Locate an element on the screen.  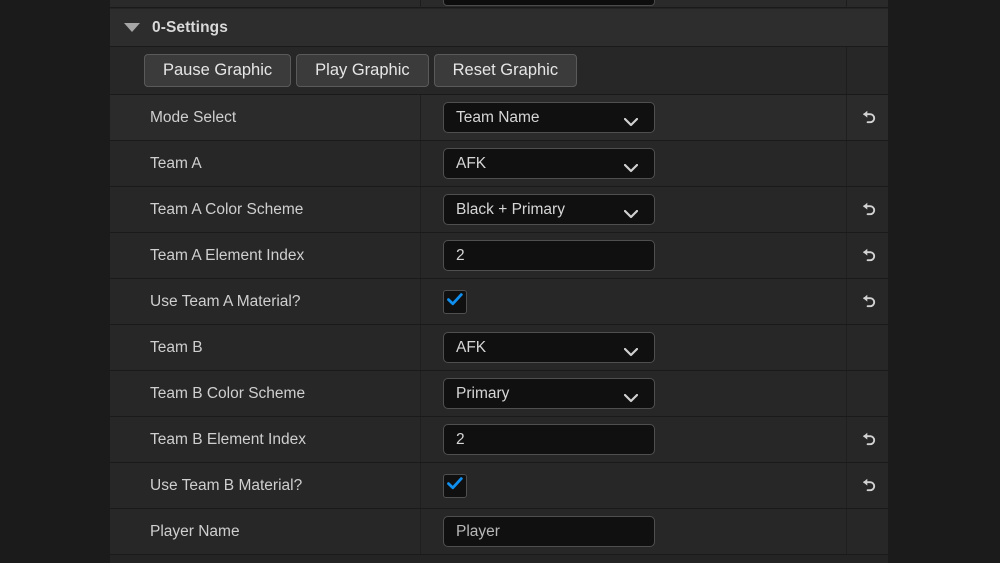
property-row: Team A Color Scheme Black + Primary is located at coordinates (499, 210).